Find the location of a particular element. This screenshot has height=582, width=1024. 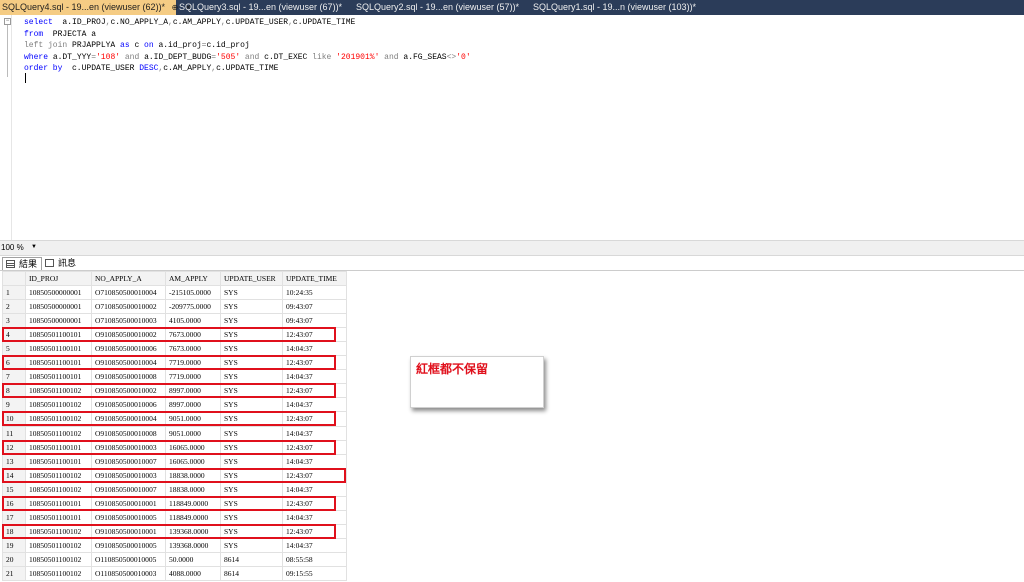

table-cell: 9051.0000 is located at coordinates (193, 419).